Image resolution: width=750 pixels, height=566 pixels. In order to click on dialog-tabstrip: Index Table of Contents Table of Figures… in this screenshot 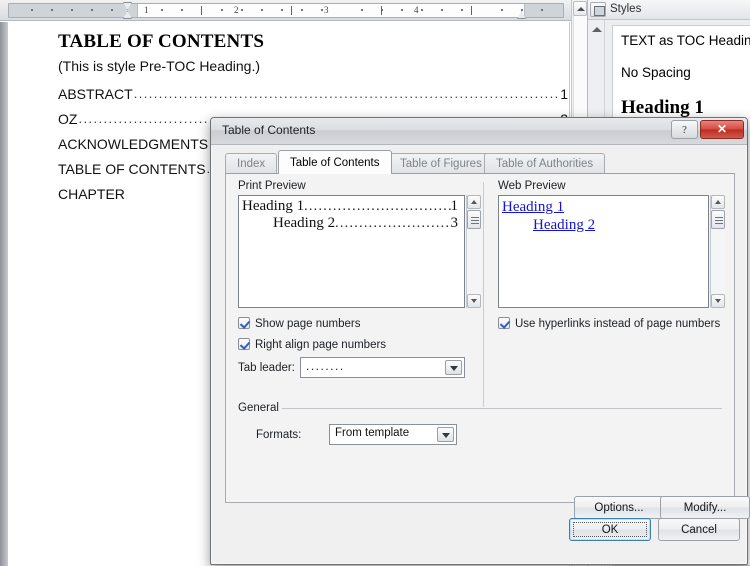, I will do `click(480, 162)`.